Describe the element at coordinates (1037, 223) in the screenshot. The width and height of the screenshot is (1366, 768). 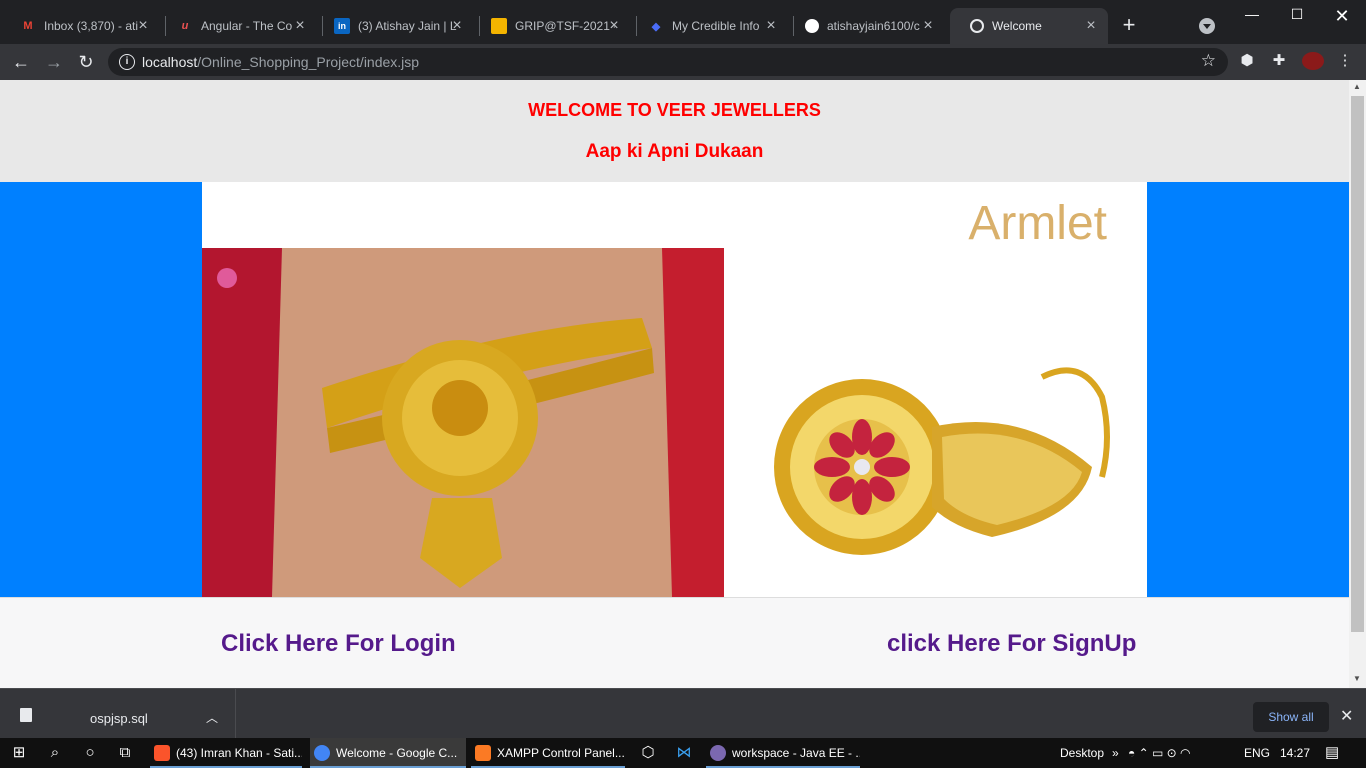
I see `armlet-label: Armlet` at that location.